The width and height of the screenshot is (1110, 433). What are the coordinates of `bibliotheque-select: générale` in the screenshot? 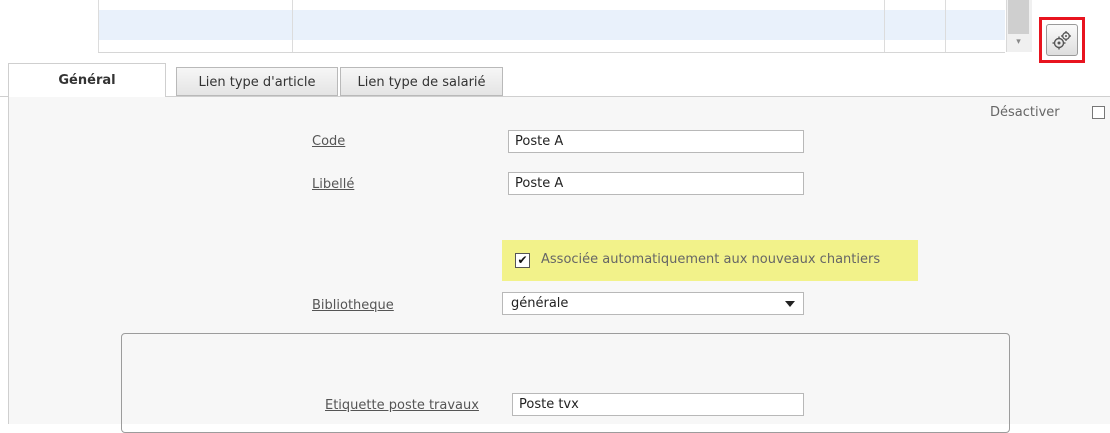 It's located at (653, 303).